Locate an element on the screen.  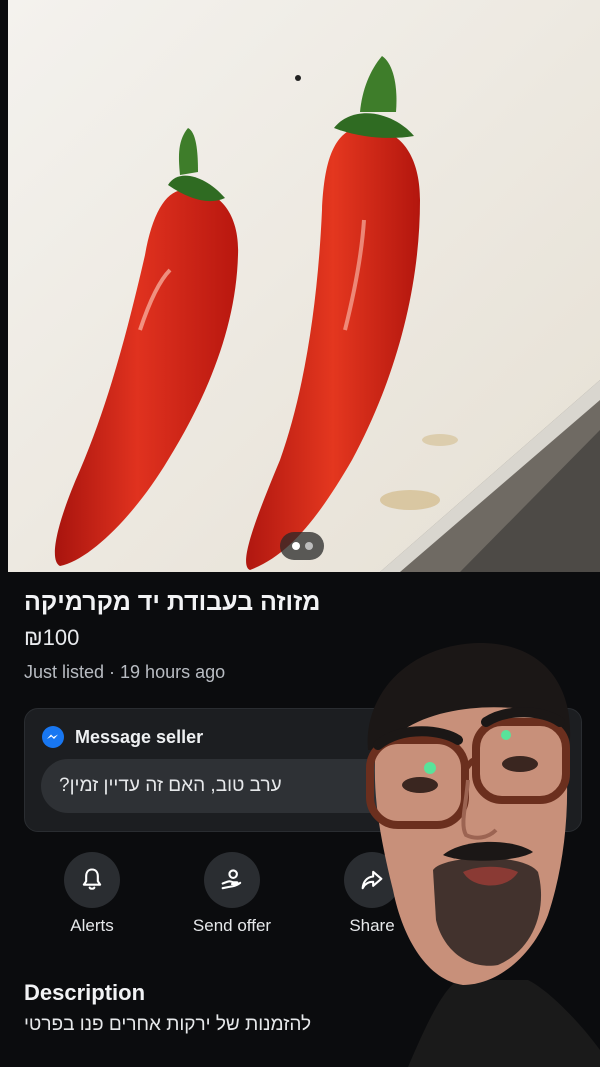
listing-title: מזוזה בעבודת יד מקרמיקה is located at coordinates (172, 602).